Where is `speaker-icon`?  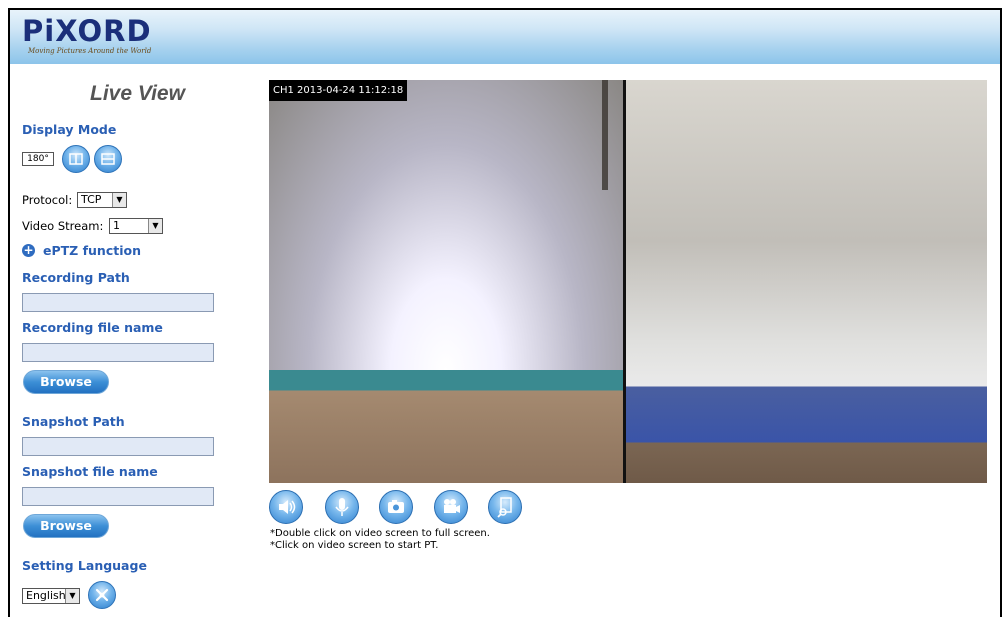 speaker-icon is located at coordinates (287, 507).